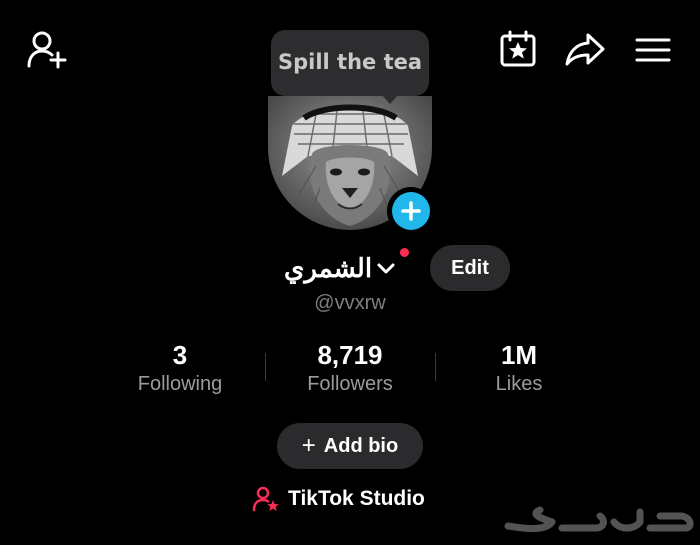  Describe the element at coordinates (328, 269) in the screenshot. I see `display-name: الشمري` at that location.